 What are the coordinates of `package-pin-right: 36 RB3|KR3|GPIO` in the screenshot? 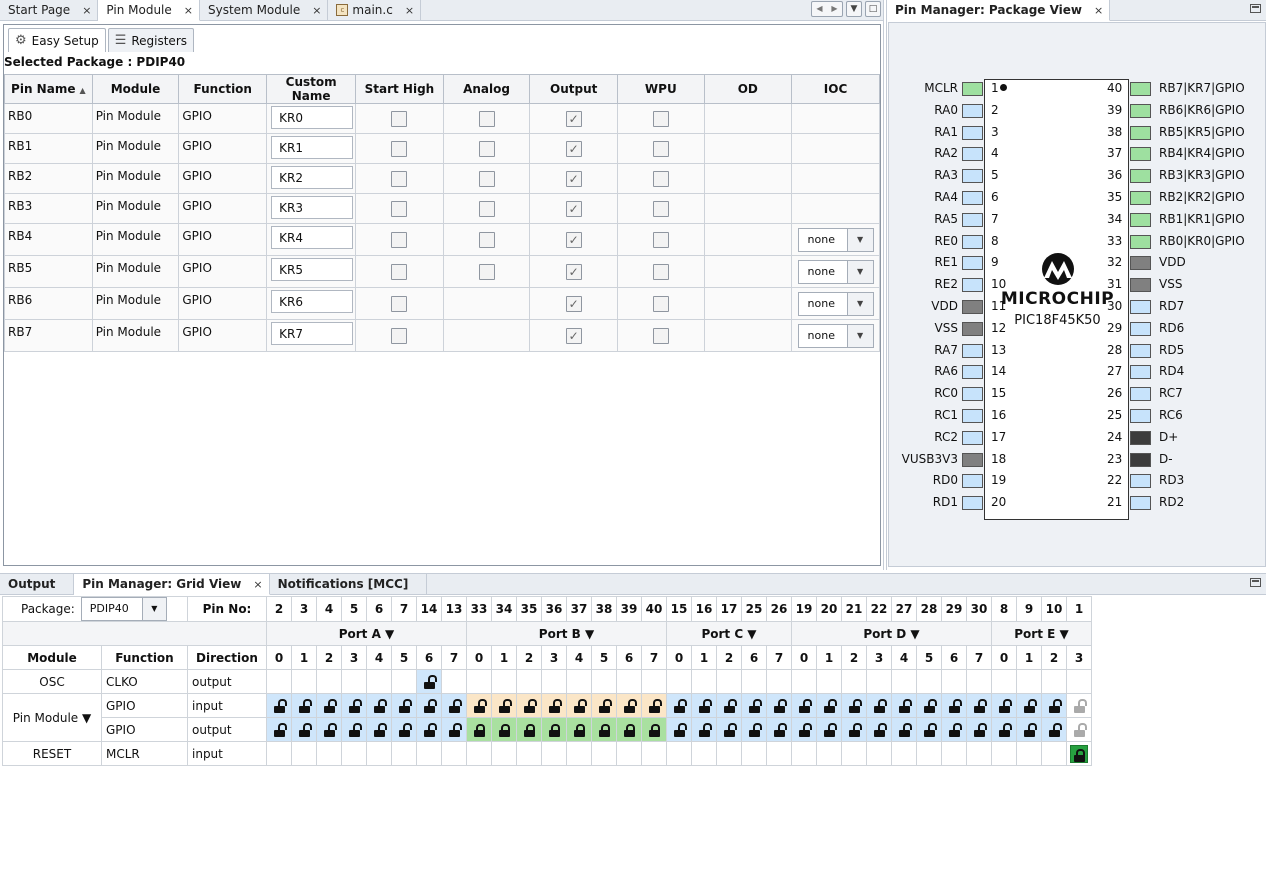 It's located at (1184, 176).